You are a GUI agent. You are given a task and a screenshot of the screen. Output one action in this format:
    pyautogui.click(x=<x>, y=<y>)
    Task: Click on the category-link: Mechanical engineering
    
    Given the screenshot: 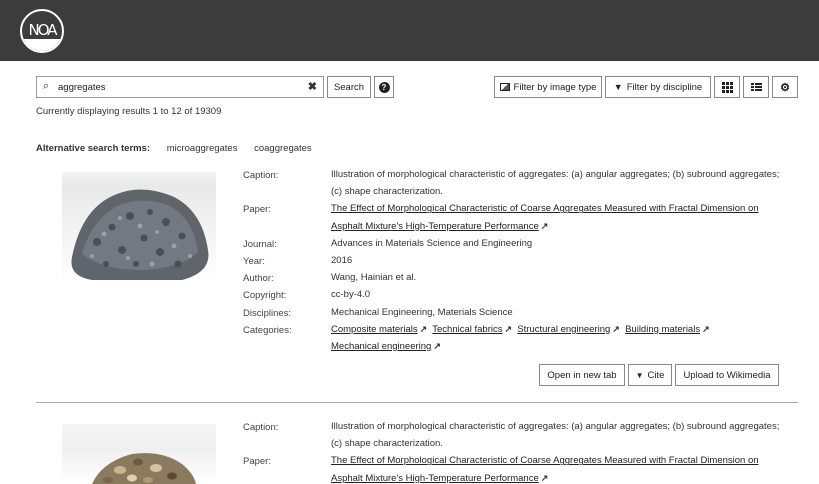 What is the action you would take?
    pyautogui.click(x=381, y=346)
    